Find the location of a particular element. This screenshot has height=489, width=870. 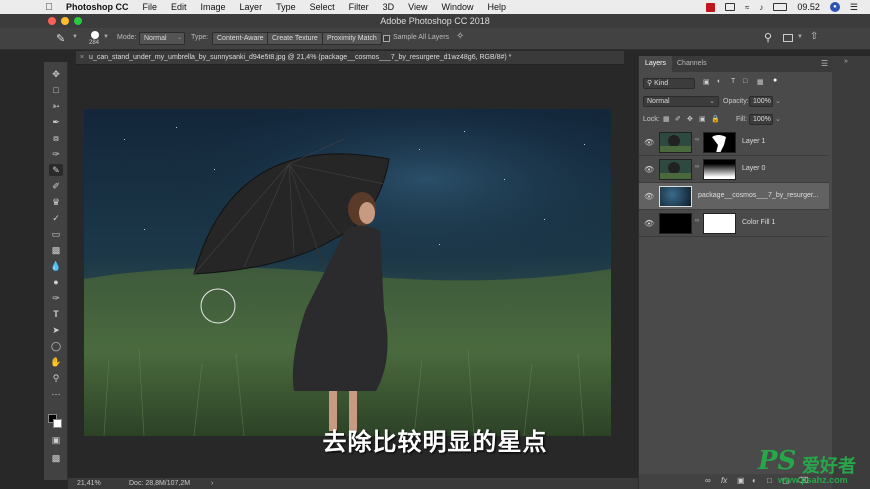

more-tools-icon: ⋯ is located at coordinates (56, 394).